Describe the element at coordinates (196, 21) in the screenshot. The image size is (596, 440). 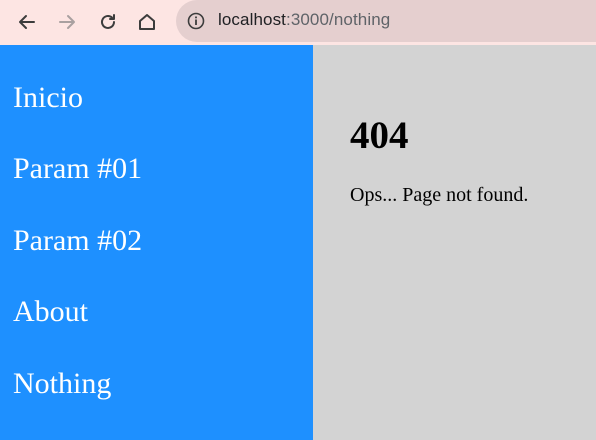
I see `info-icon` at that location.